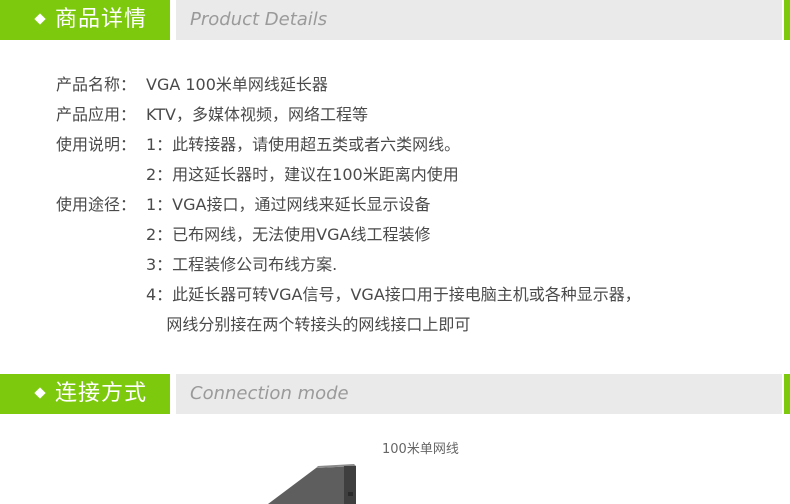  Describe the element at coordinates (312, 484) in the screenshot. I see `extender-device-image` at that location.